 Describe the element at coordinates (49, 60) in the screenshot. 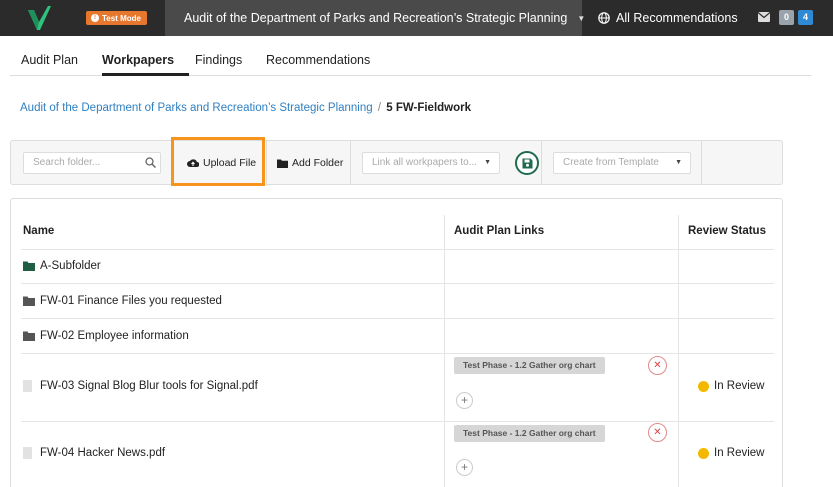

I see `tab-audit-plan: Audit Plan` at that location.